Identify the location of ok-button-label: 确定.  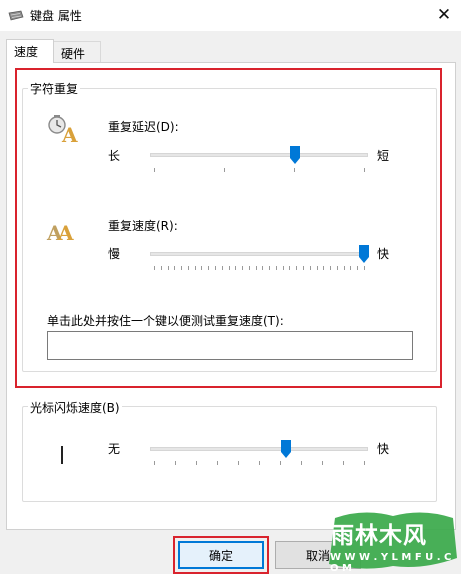
(220, 555).